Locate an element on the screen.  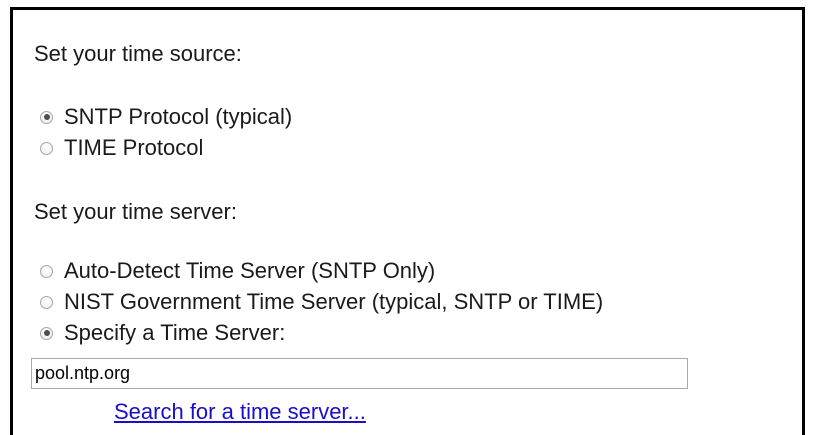
radio-time-protocol: TIME Protocol is located at coordinates (121, 148).